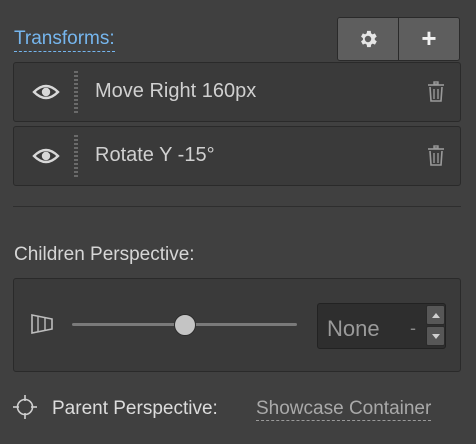 This screenshot has height=444, width=476. I want to click on caret-down-icon, so click(435, 336).